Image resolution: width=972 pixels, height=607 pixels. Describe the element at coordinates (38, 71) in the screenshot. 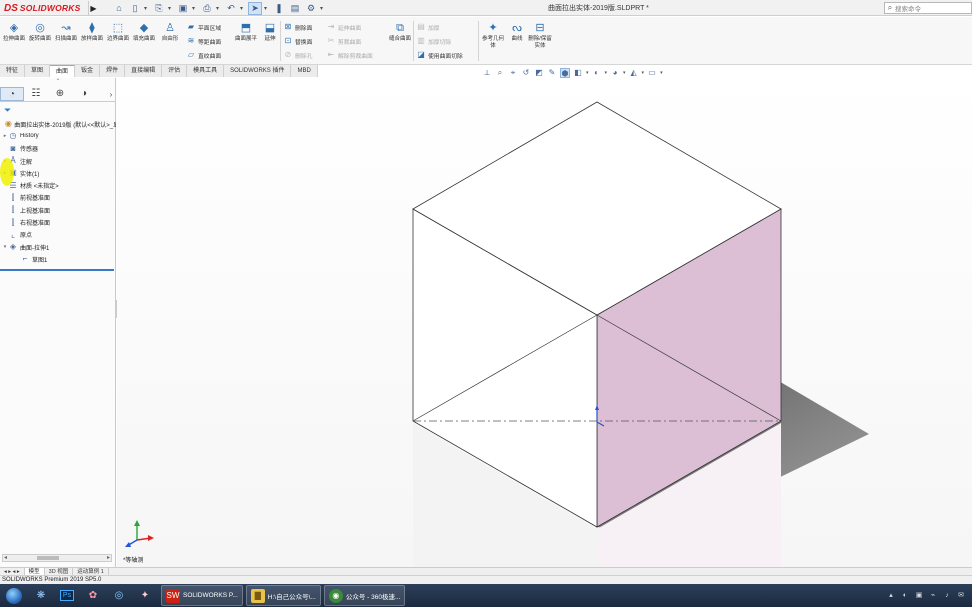

I see `tab-sketch: 草图` at that location.